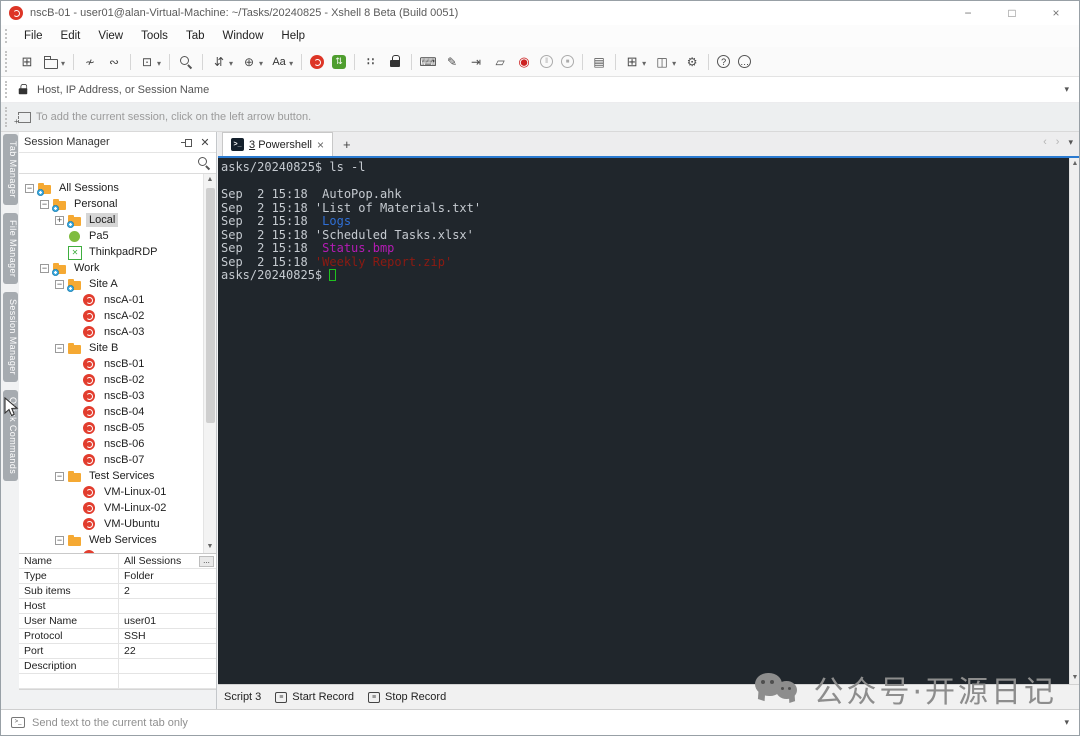 This screenshot has width=1080, height=736. I want to click on close-tab-icon, so click(320, 145).